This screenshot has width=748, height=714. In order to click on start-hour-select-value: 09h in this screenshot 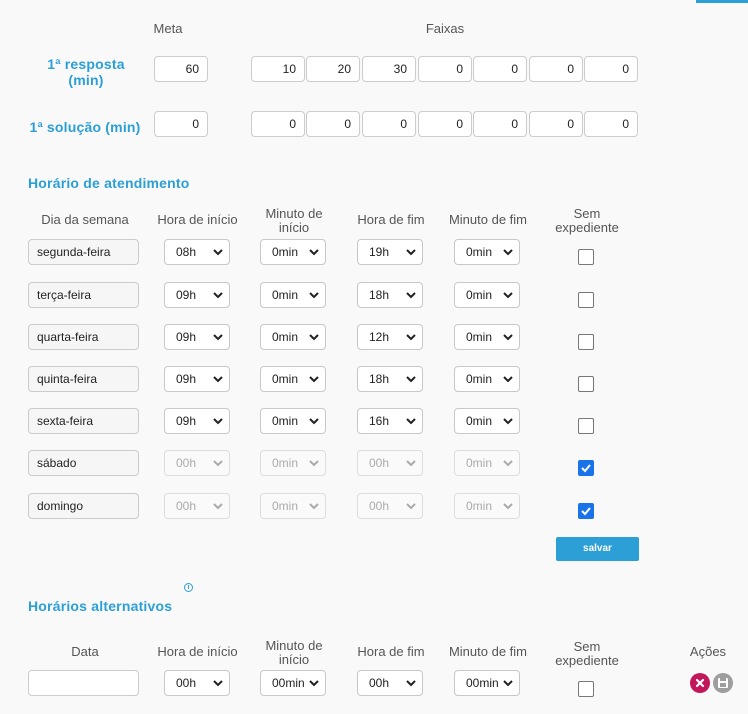, I will do `click(186, 379)`.